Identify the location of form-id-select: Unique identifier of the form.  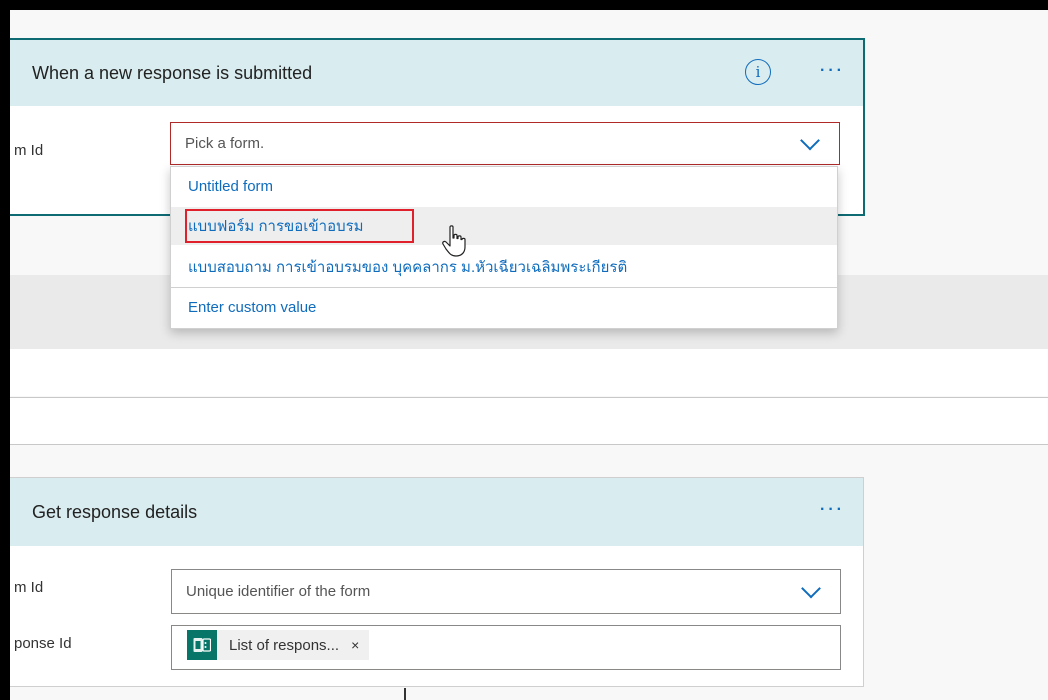
(506, 591).